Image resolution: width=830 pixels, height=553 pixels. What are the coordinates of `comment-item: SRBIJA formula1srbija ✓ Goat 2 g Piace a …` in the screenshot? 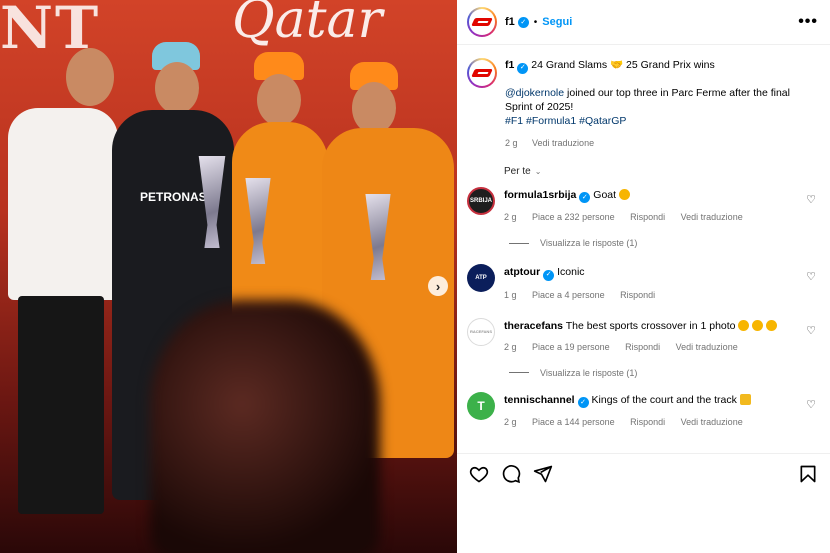 It's located at (642, 205).